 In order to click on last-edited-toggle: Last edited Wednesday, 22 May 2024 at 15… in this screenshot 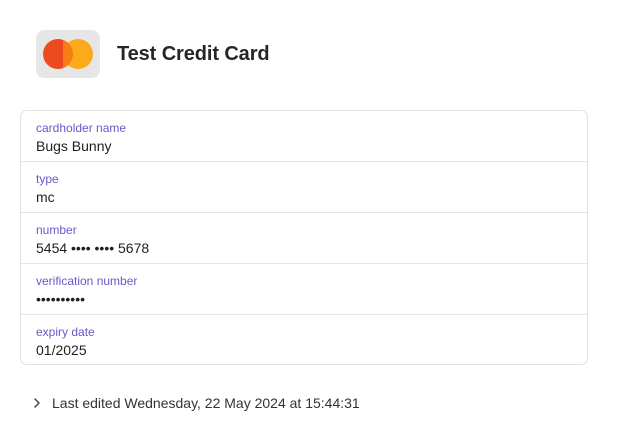, I will do `click(196, 403)`.